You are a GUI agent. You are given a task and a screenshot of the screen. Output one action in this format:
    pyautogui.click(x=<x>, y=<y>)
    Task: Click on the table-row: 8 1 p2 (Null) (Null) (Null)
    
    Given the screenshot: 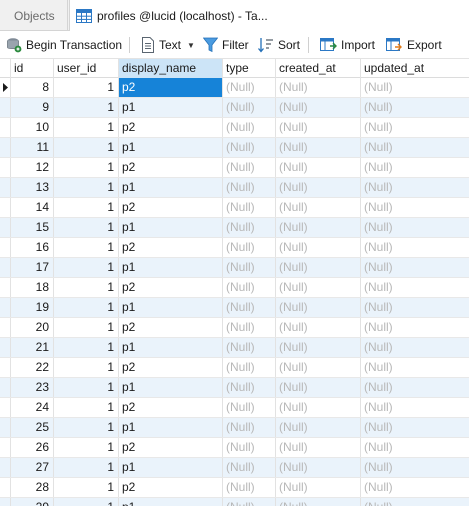 What is the action you would take?
    pyautogui.click(x=234, y=88)
    